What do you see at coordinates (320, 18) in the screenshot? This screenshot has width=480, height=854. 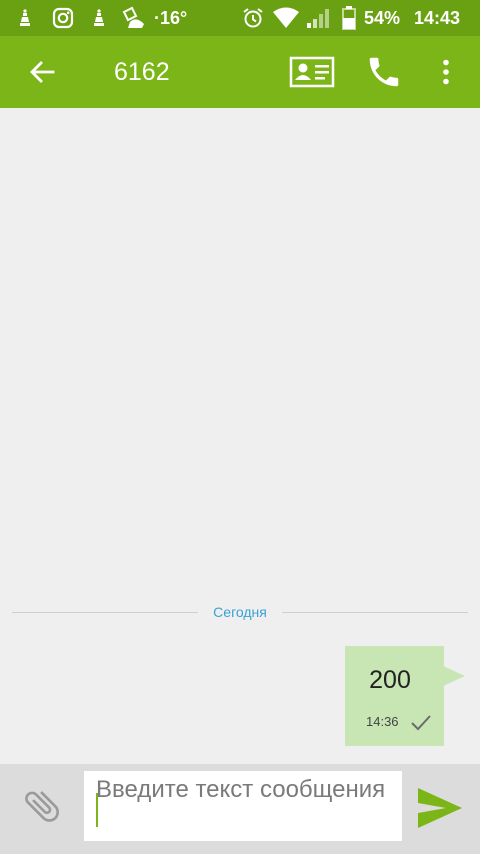 I see `signal-icon` at bounding box center [320, 18].